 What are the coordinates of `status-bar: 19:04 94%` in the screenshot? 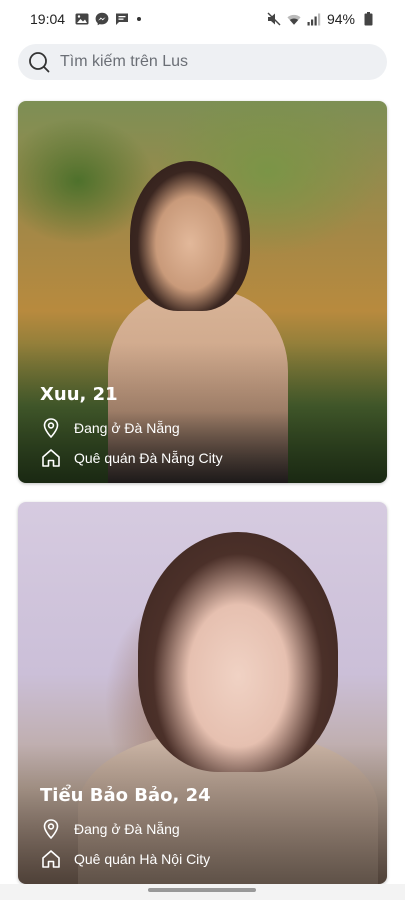 It's located at (202, 19).